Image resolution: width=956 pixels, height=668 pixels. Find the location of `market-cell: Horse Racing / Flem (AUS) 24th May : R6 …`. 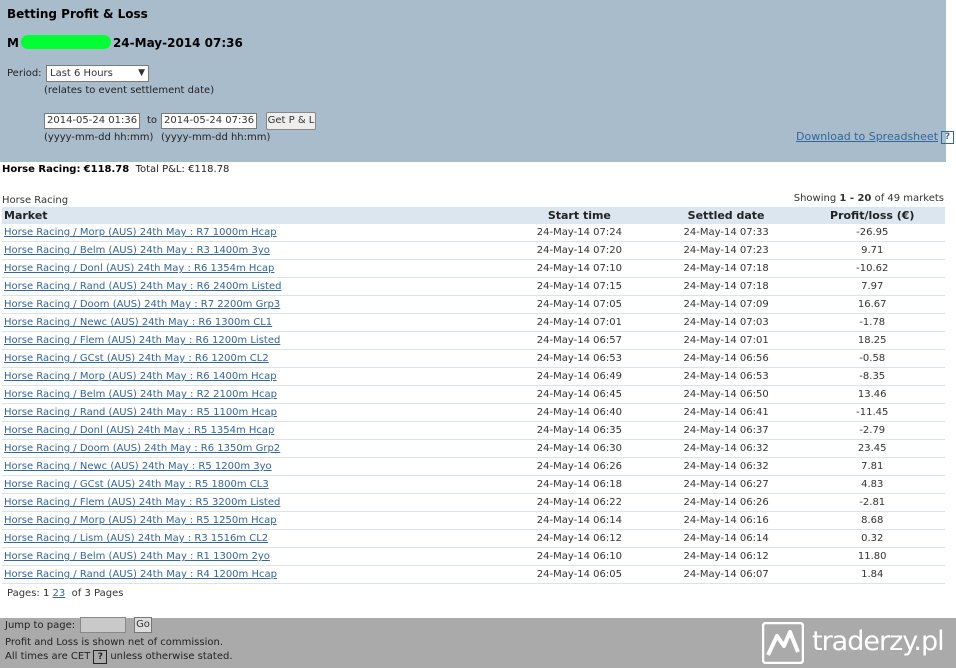

market-cell: Horse Racing / Flem (AUS) 24th May : R6 … is located at coordinates (254, 340).